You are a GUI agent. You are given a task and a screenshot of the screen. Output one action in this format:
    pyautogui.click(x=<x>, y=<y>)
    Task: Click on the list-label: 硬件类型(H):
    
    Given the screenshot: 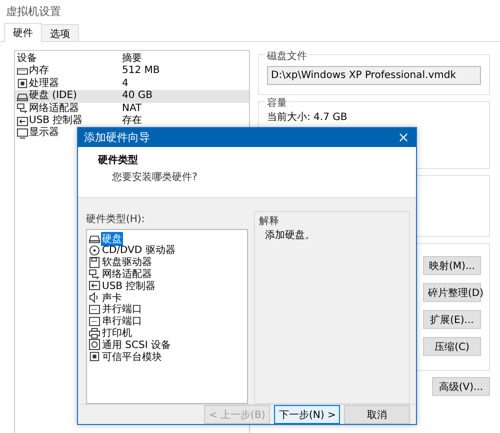 What is the action you would take?
    pyautogui.click(x=116, y=219)
    